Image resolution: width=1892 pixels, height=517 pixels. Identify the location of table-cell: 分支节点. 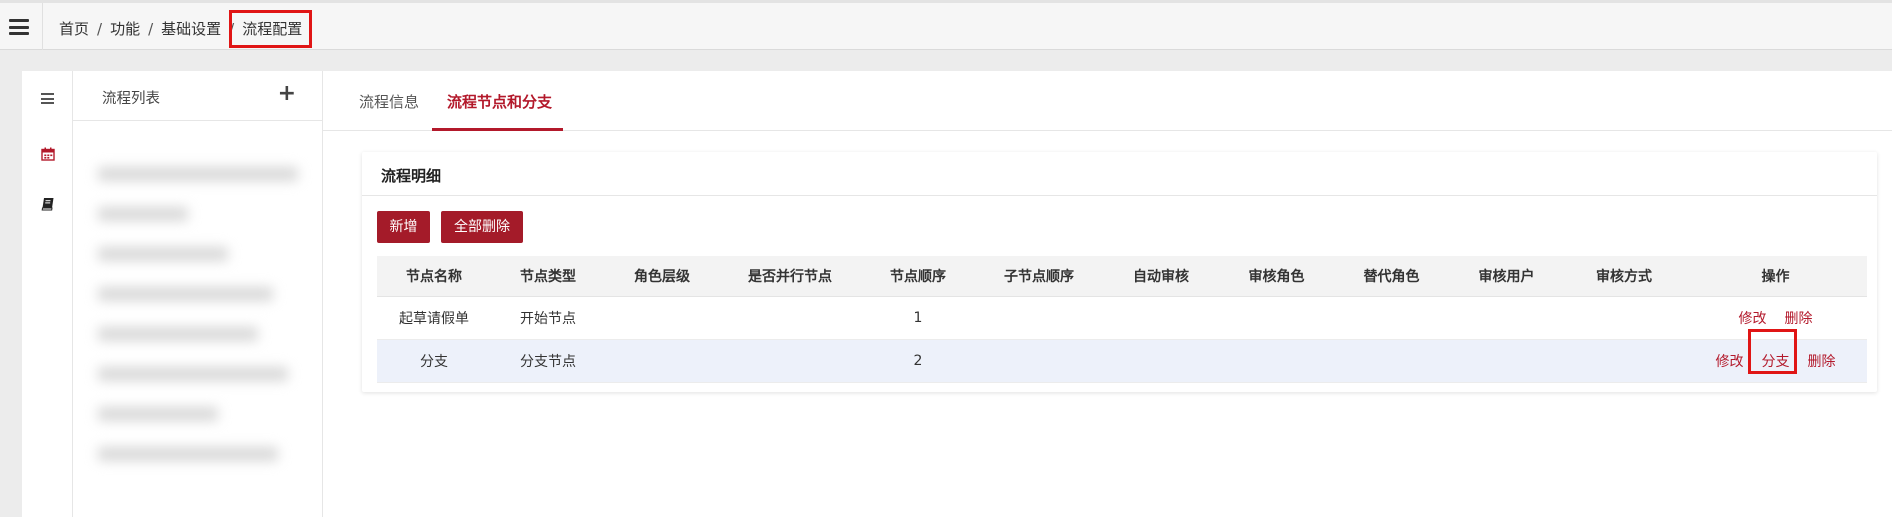
(548, 361).